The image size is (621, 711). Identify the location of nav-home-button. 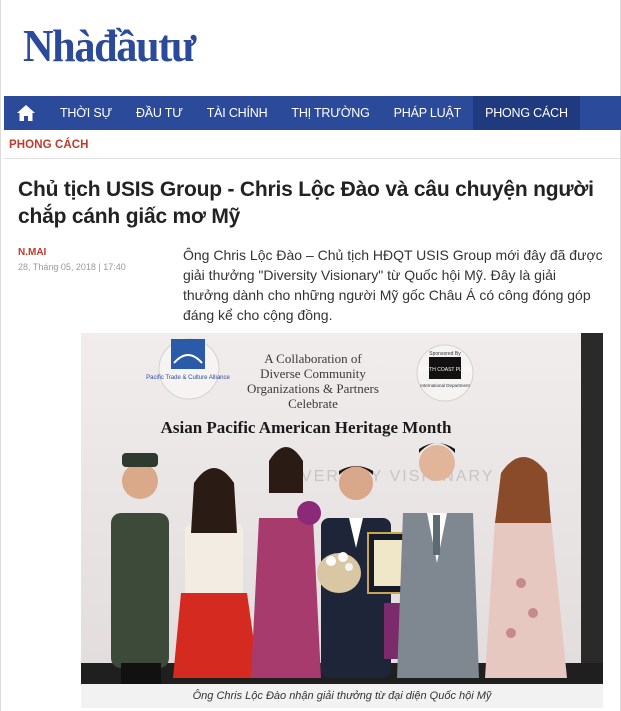
(26, 113).